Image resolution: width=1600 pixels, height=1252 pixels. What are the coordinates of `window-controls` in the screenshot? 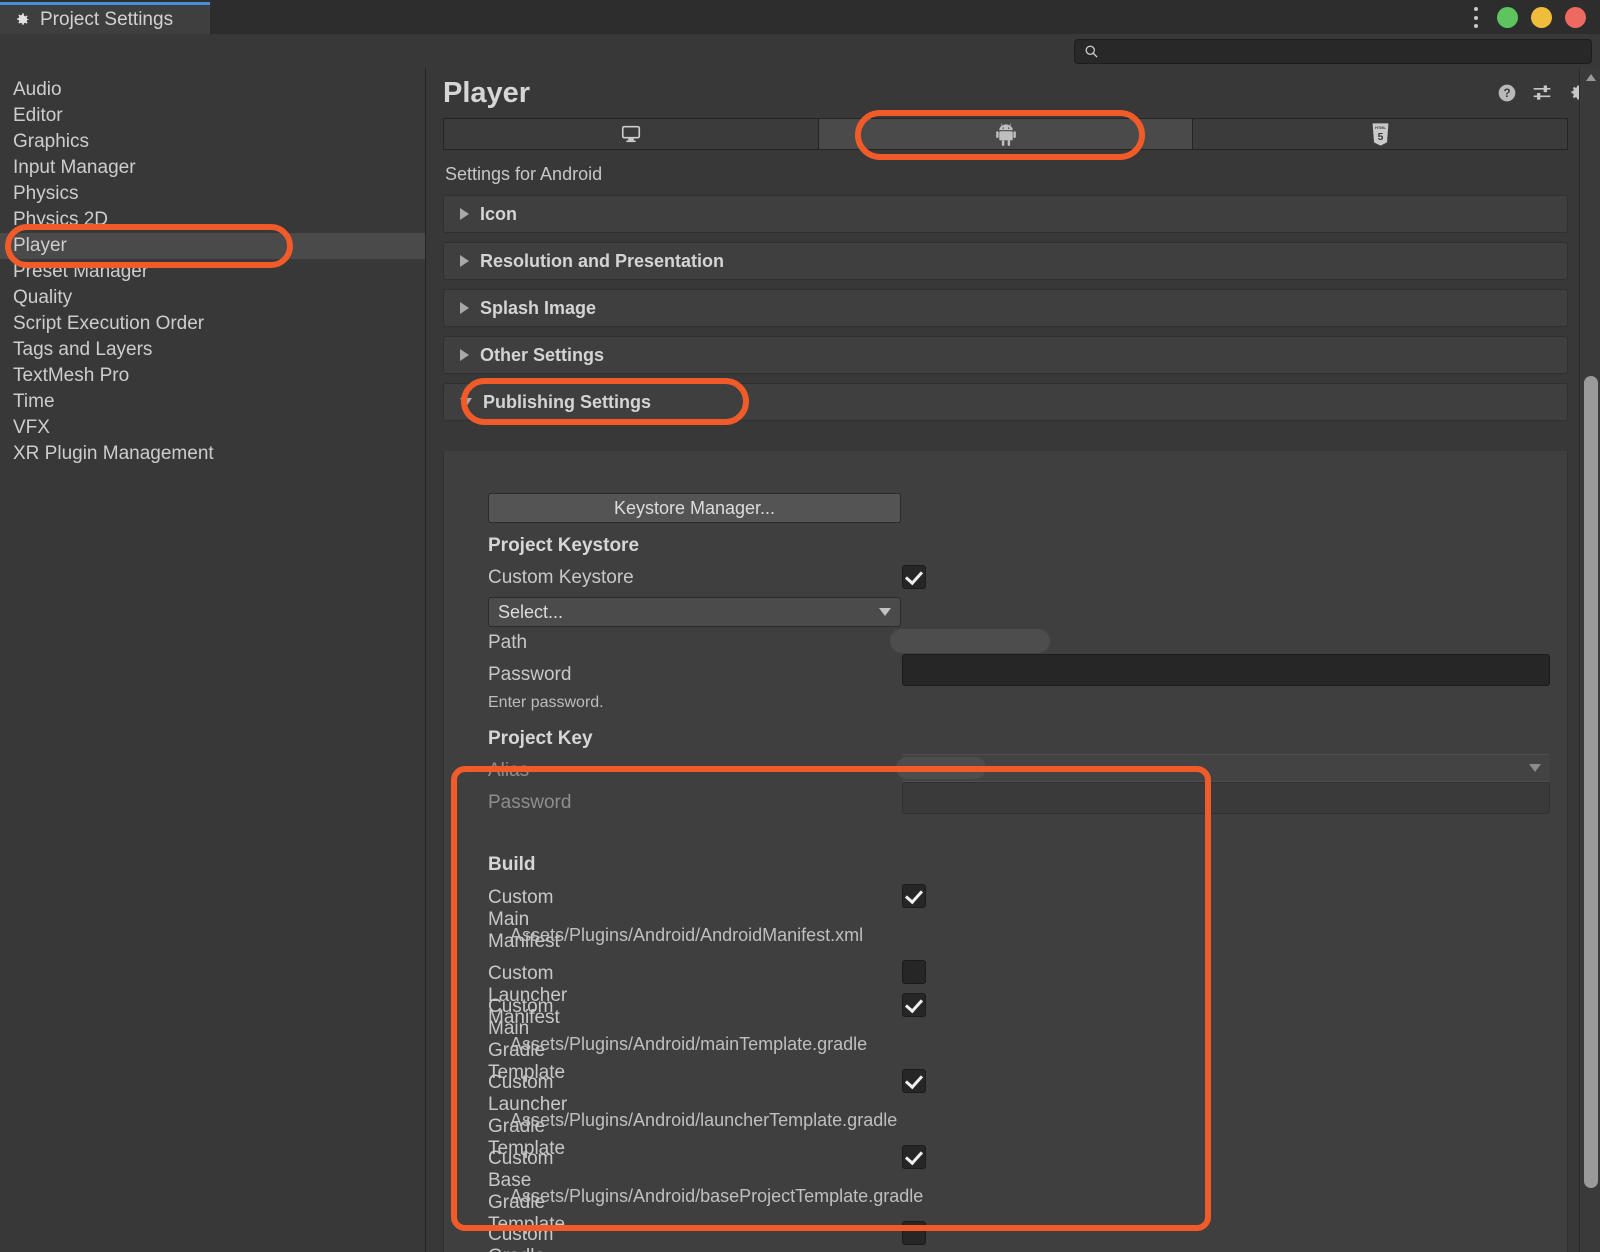 It's located at (1529, 17).